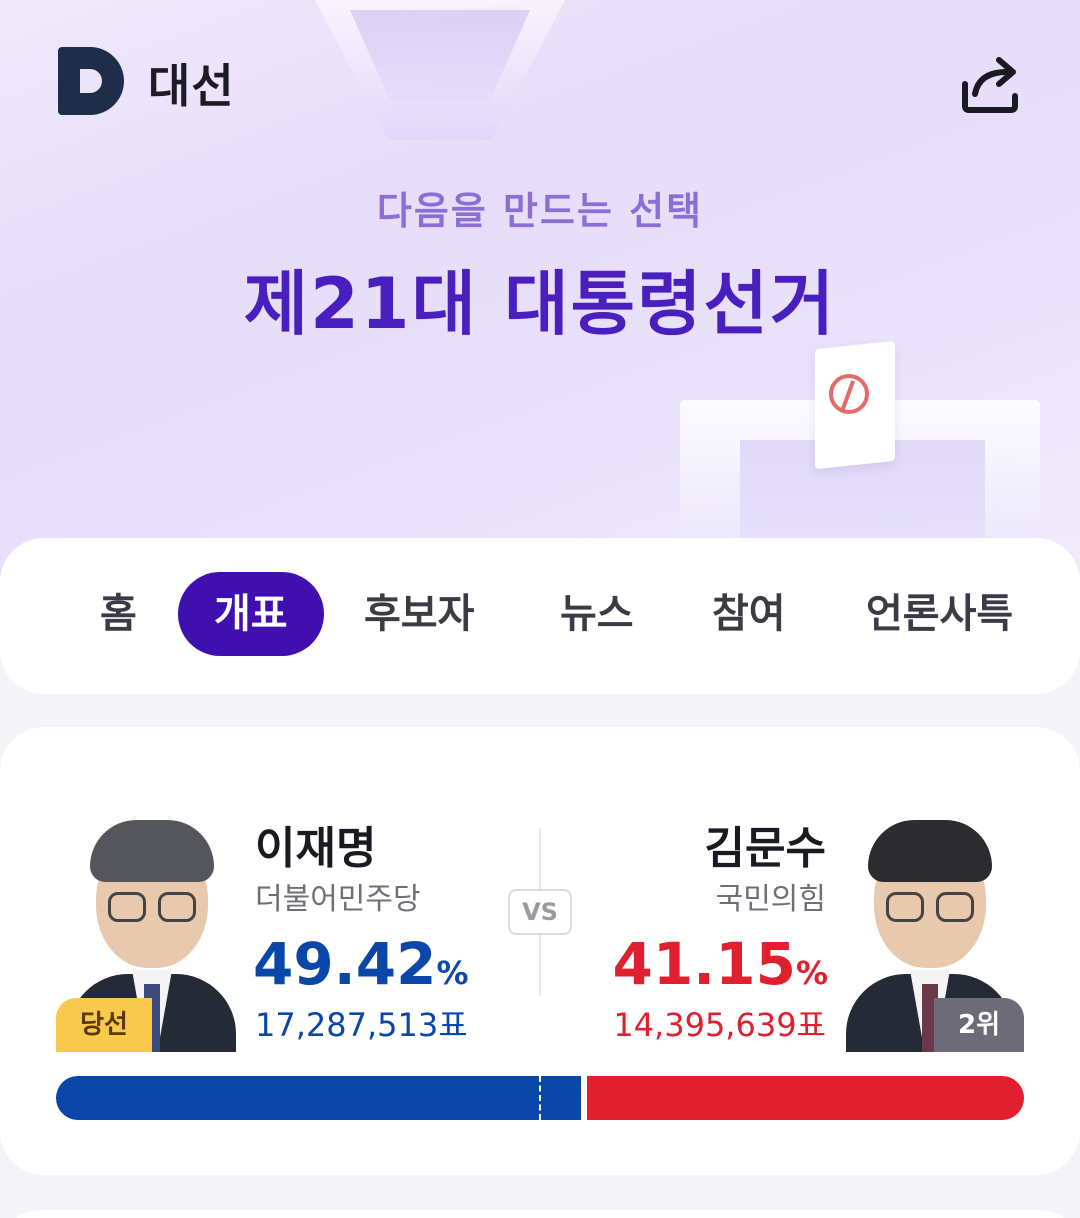 Image resolution: width=1080 pixels, height=1218 pixels. Describe the element at coordinates (540, 1214) in the screenshot. I see `next-section-card` at that location.